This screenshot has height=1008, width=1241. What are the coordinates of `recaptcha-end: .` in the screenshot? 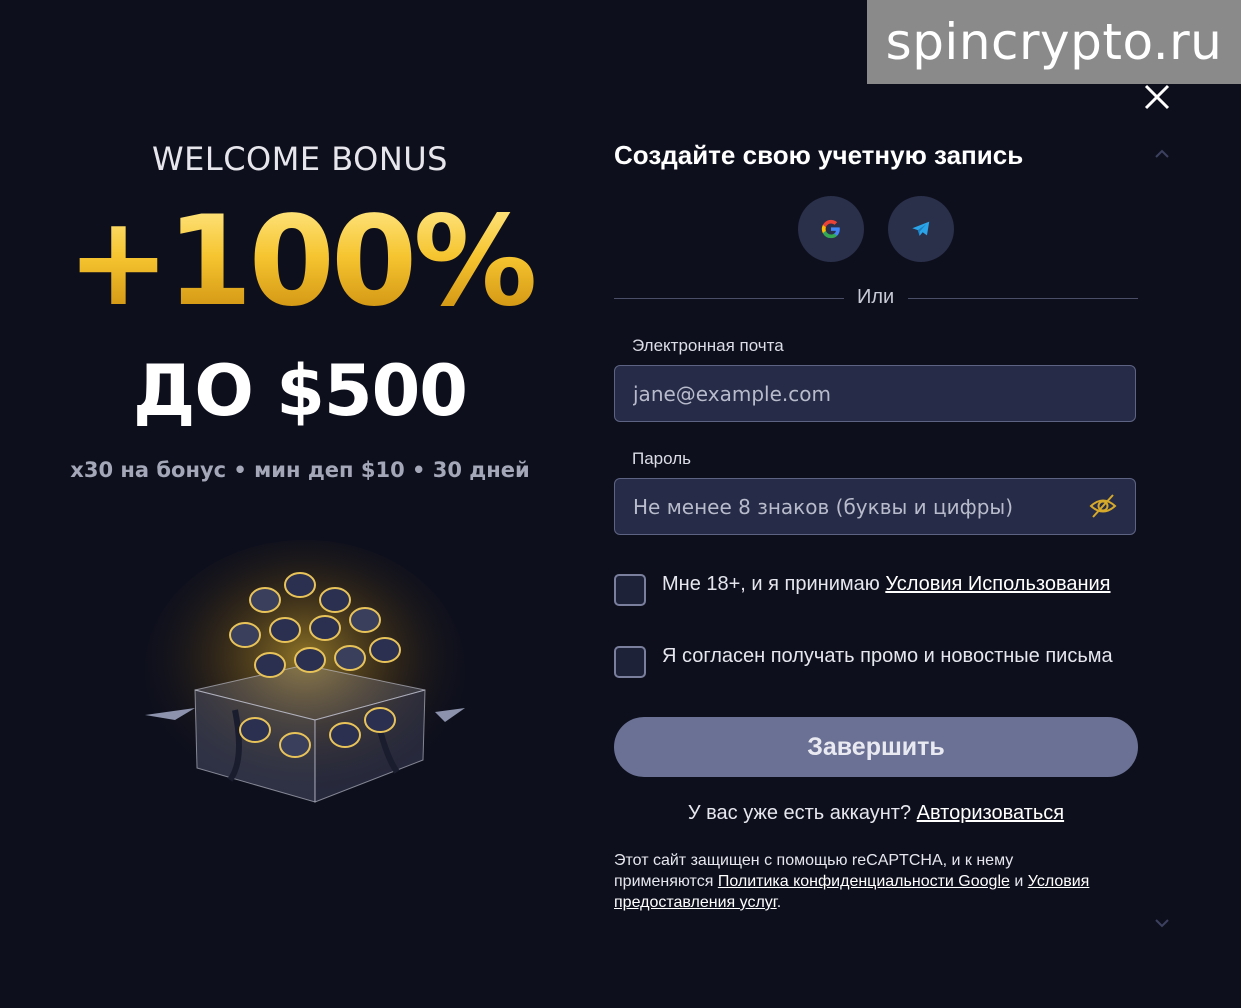 It's located at (779, 902).